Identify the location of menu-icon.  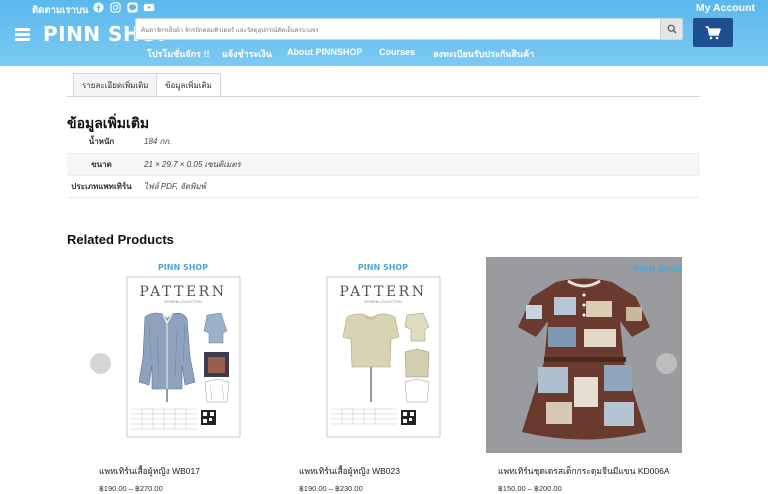
(22, 34).